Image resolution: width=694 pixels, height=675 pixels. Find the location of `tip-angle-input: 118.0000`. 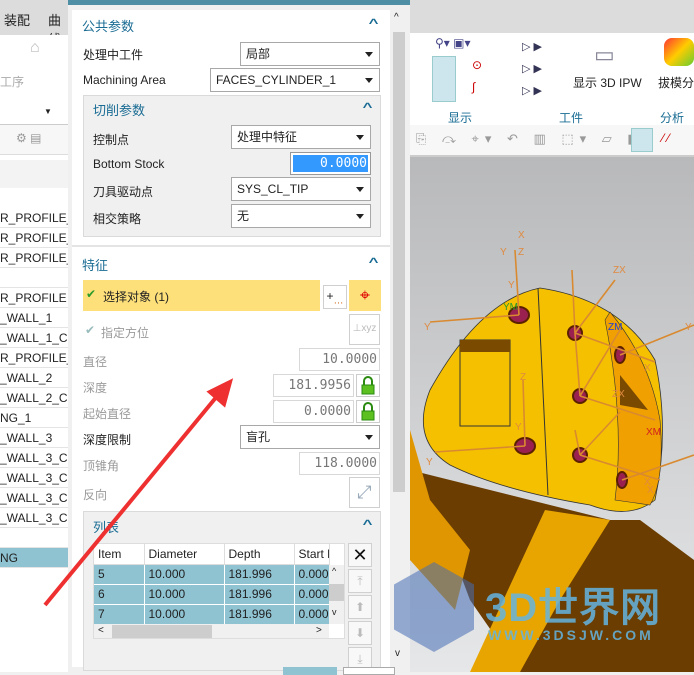

tip-angle-input: 118.0000 is located at coordinates (339, 463).